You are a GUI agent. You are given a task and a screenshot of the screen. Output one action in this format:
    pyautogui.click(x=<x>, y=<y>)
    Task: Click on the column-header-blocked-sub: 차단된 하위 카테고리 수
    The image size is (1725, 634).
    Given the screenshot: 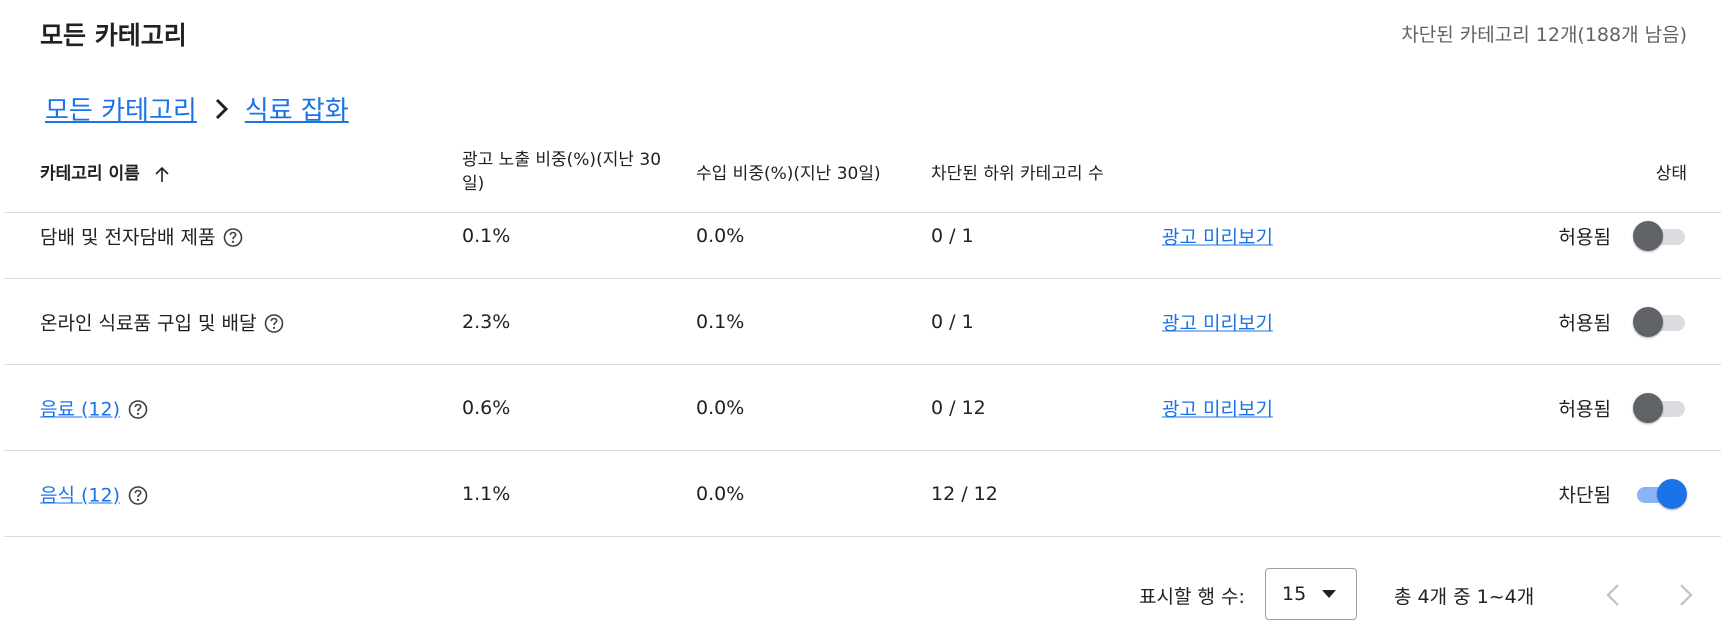 What is the action you would take?
    pyautogui.click(x=1017, y=174)
    